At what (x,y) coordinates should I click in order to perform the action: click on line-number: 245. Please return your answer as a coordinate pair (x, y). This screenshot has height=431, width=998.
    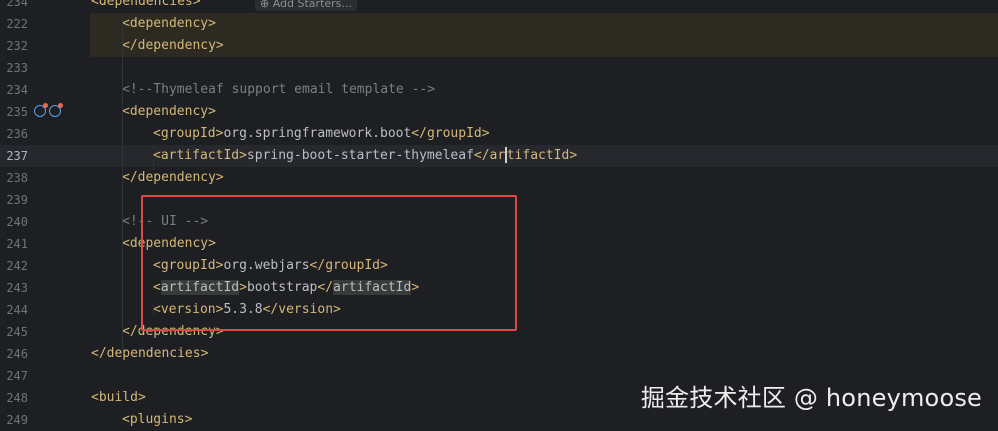
    Looking at the image, I should click on (17, 332).